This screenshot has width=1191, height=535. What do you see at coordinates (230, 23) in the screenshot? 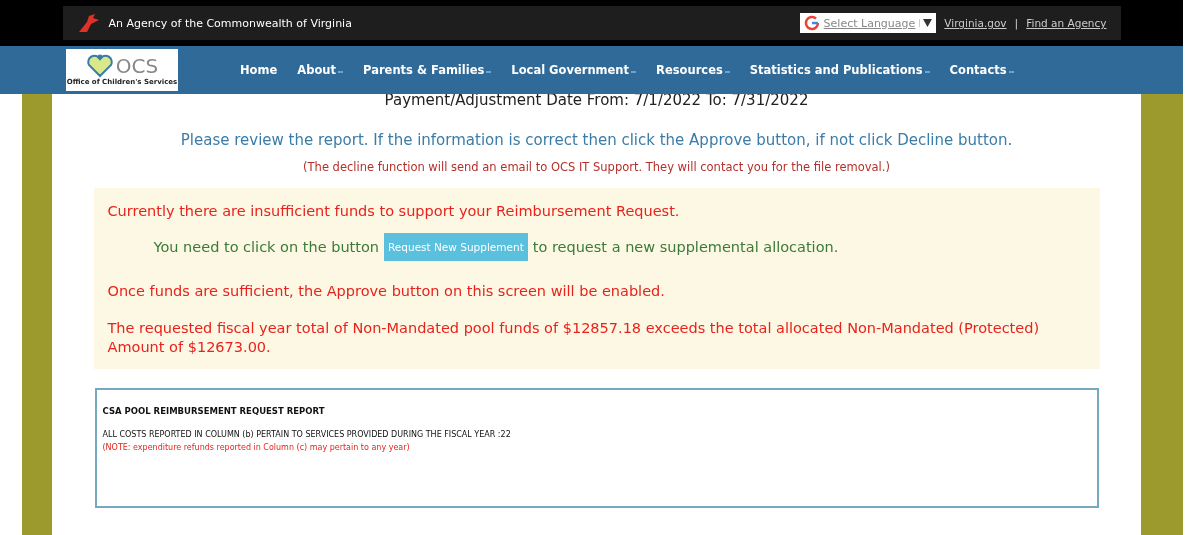
I see `agency-text: An Agency of the Commonwealth of Virginia` at bounding box center [230, 23].